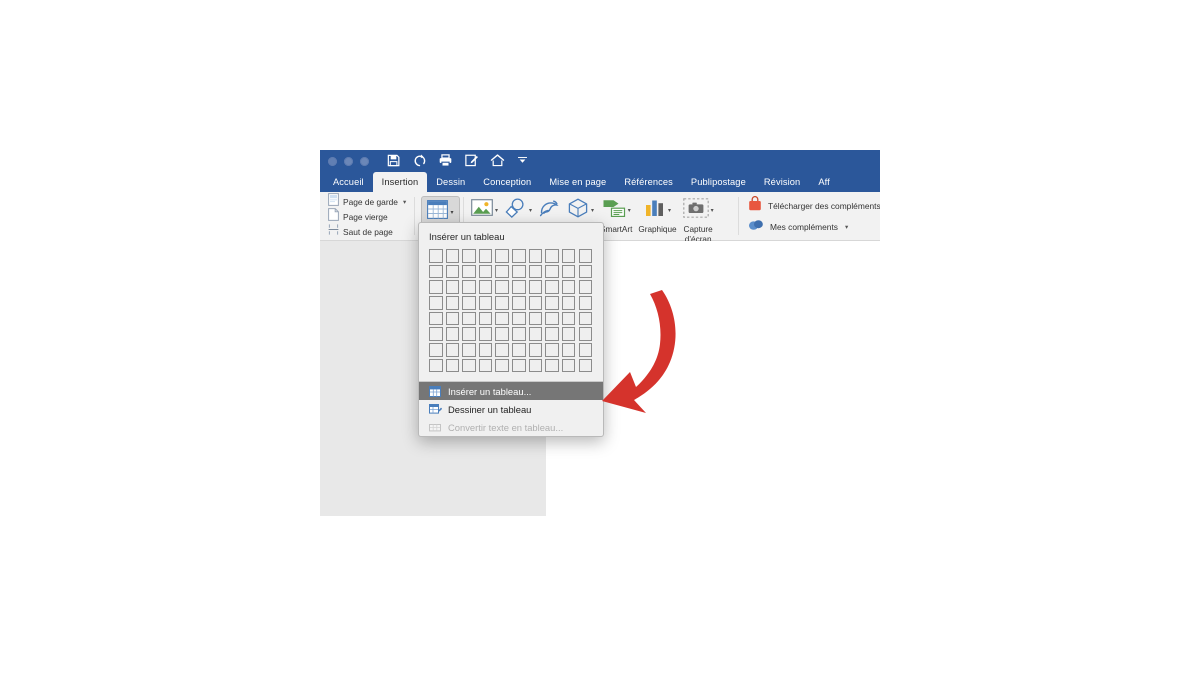 The image size is (1200, 675). What do you see at coordinates (824, 182) in the screenshot?
I see `tab-affichage: Aff` at bounding box center [824, 182].